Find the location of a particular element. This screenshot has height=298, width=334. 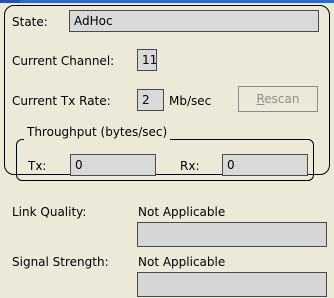

channel-field: 11 is located at coordinates (147, 60).